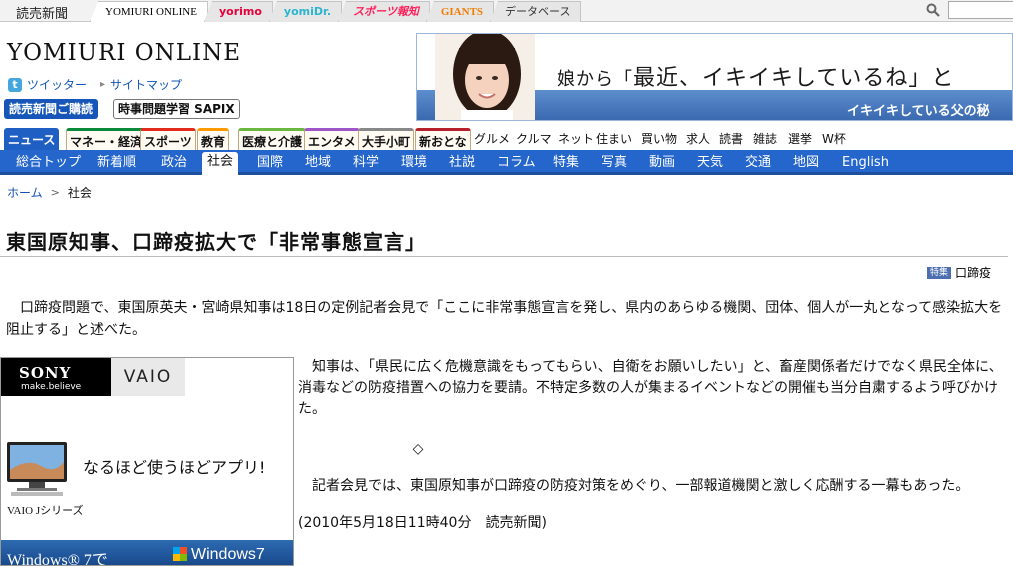 The height and width of the screenshot is (566, 1013). I want to click on windows-bar: Windows® 7で Windows7, so click(147, 552).